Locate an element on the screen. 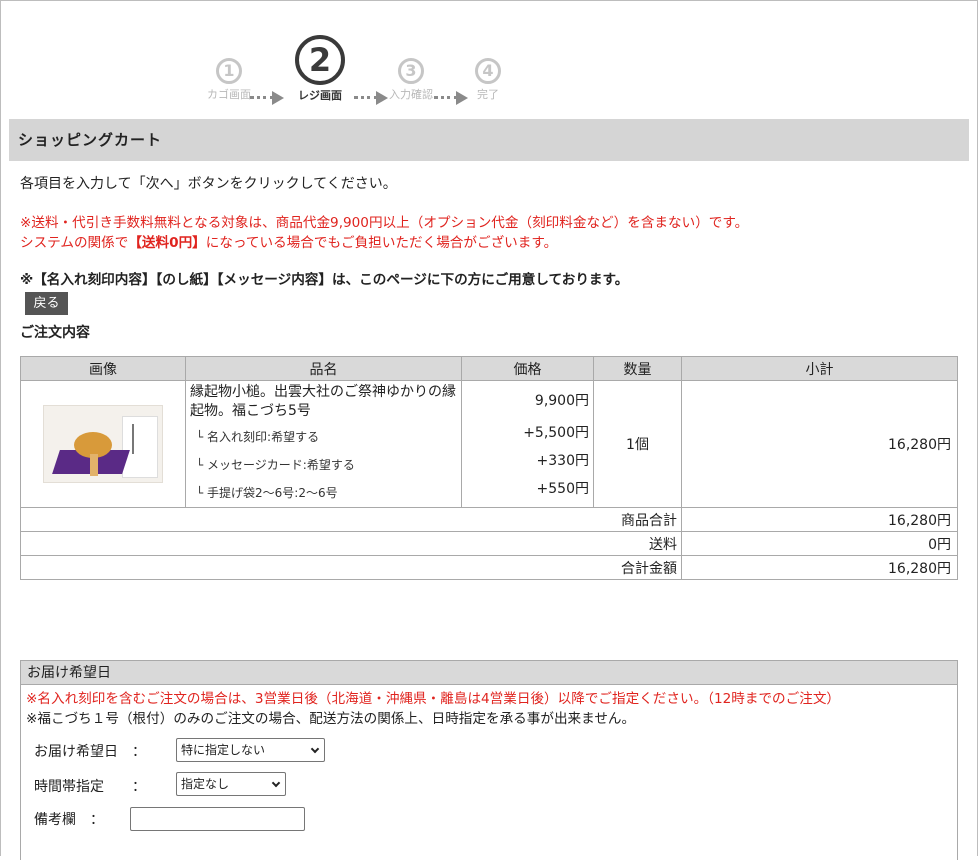  table-header-row: 画像 品名 価格 数量 小計 is located at coordinates (489, 368).